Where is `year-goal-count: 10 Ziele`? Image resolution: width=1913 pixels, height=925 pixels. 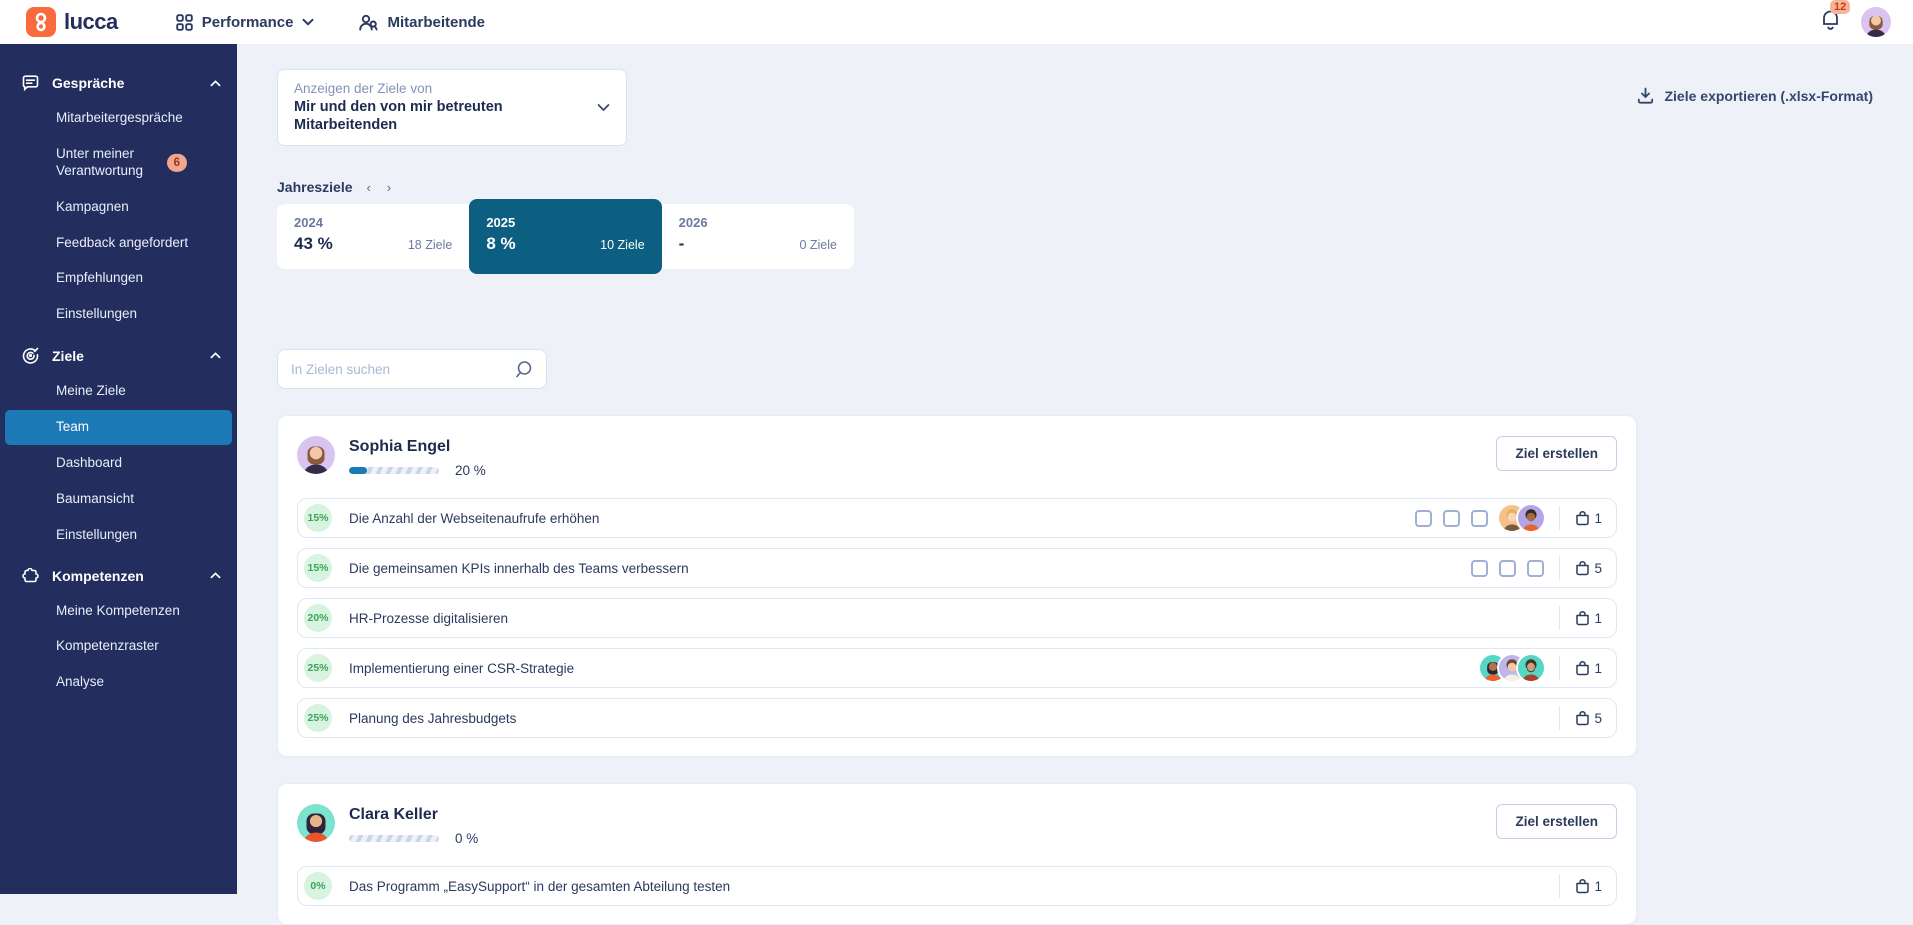 year-goal-count: 10 Ziele is located at coordinates (622, 245).